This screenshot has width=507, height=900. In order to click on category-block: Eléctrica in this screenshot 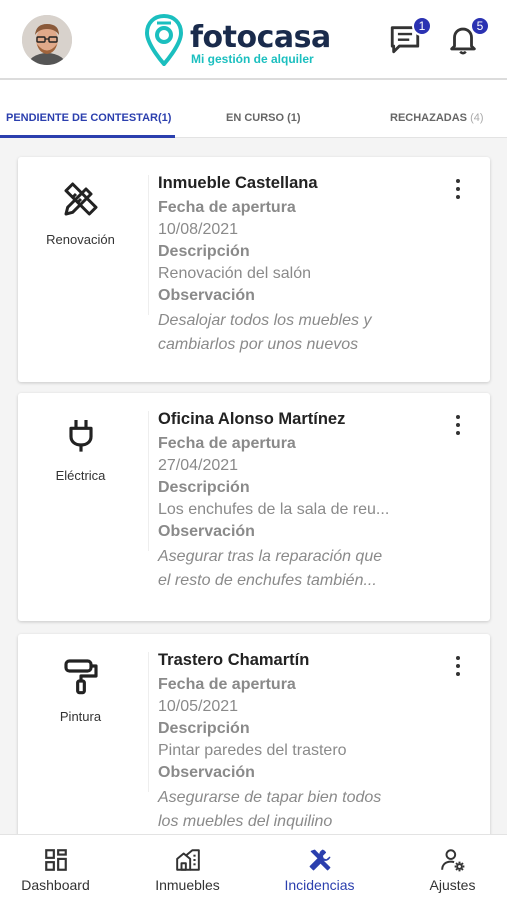, I will do `click(80, 453)`.